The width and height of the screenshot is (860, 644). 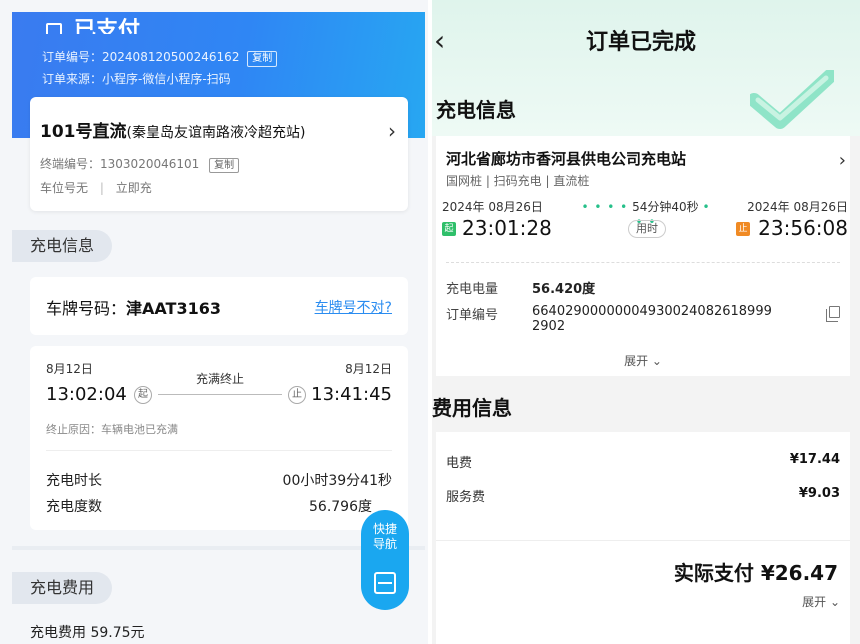 What do you see at coordinates (86, 394) in the screenshot?
I see `start-time: 13:02:04` at bounding box center [86, 394].